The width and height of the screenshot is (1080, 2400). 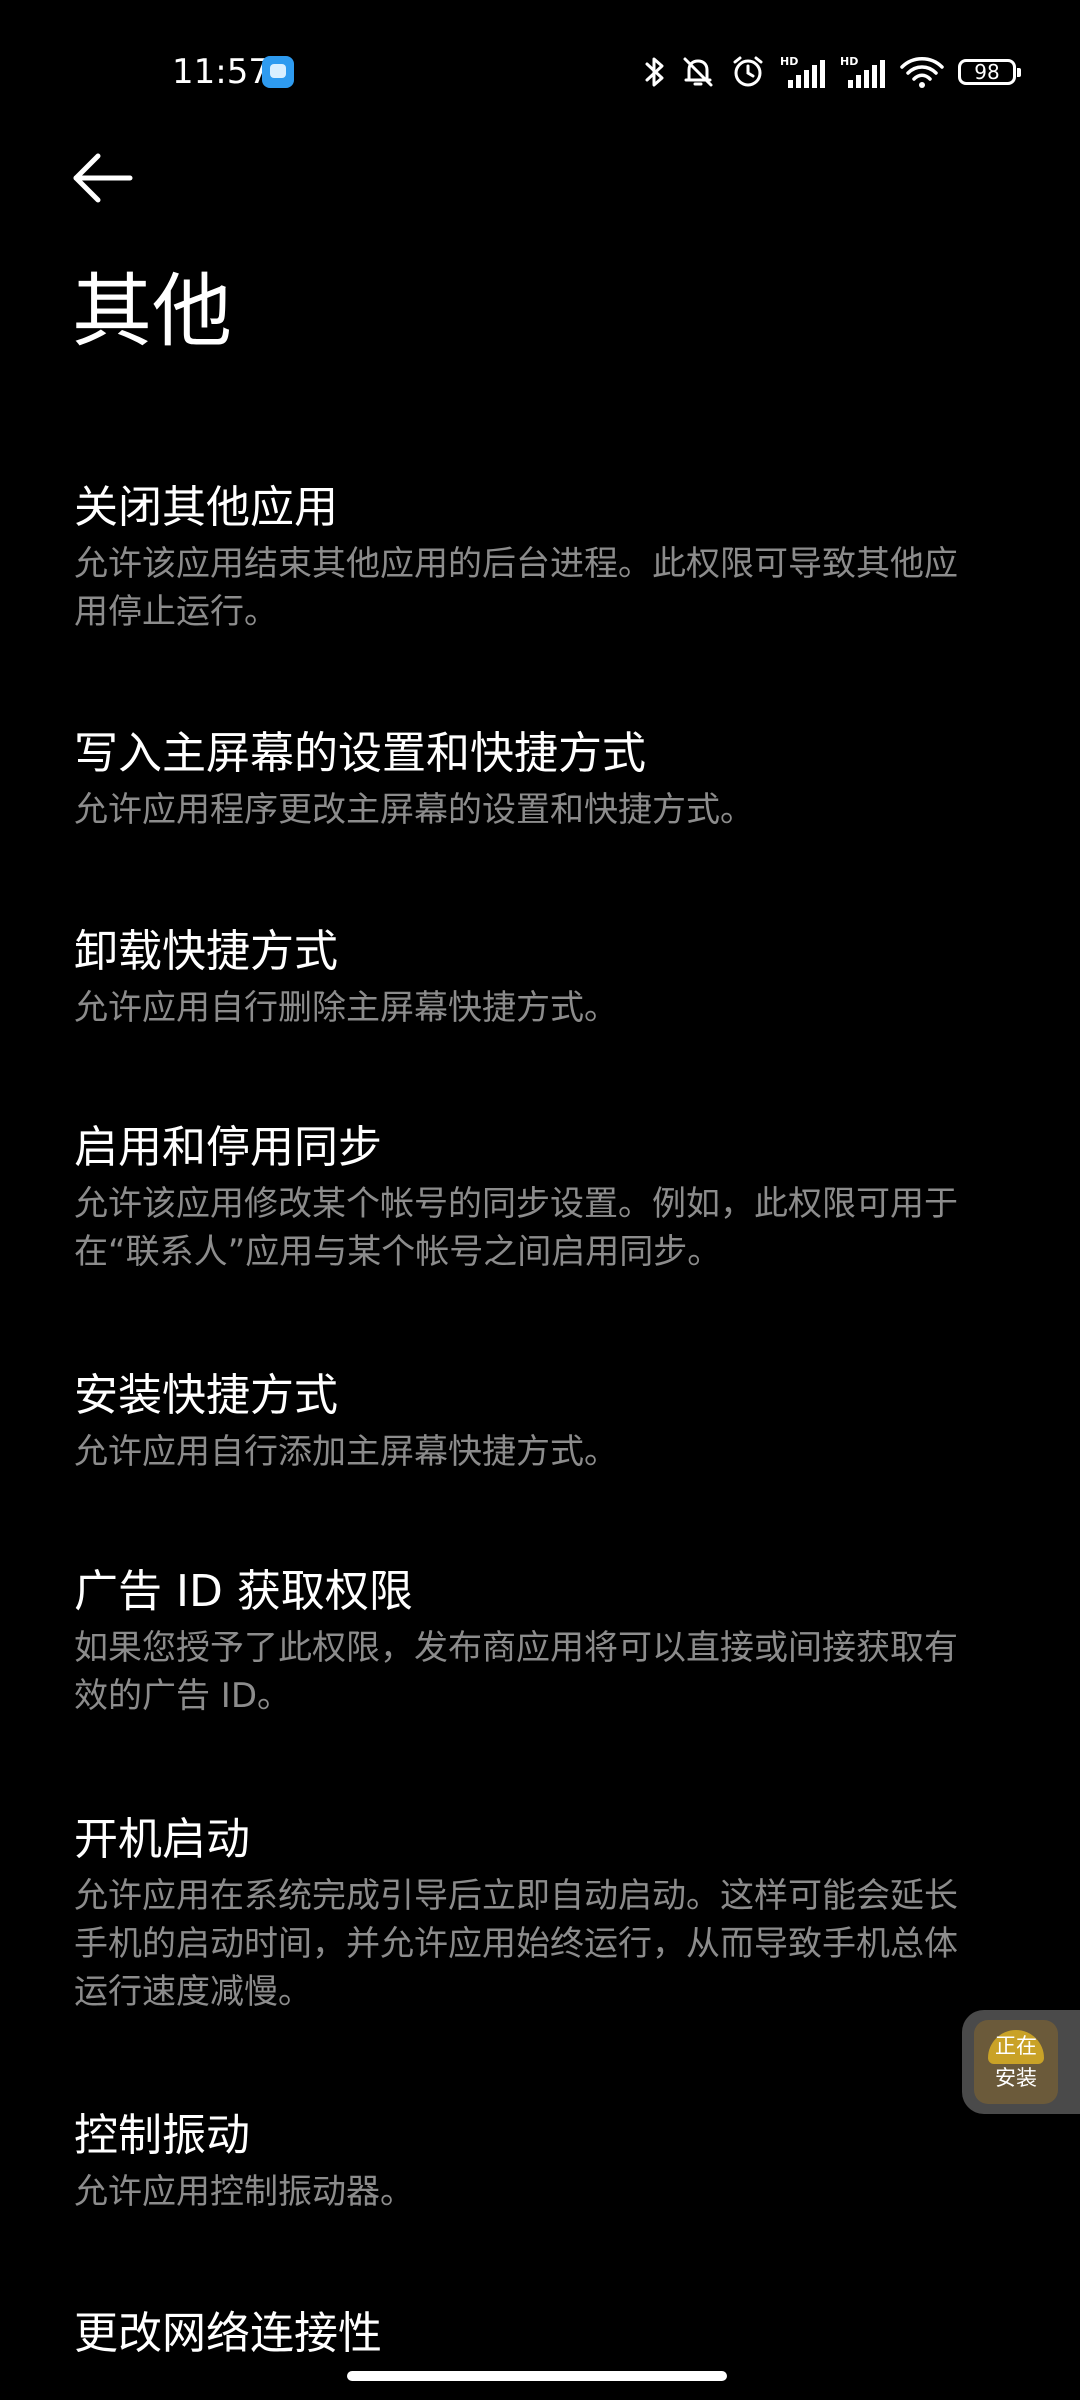 I want to click on permission-title: 更改网络连接性, so click(x=228, y=2333).